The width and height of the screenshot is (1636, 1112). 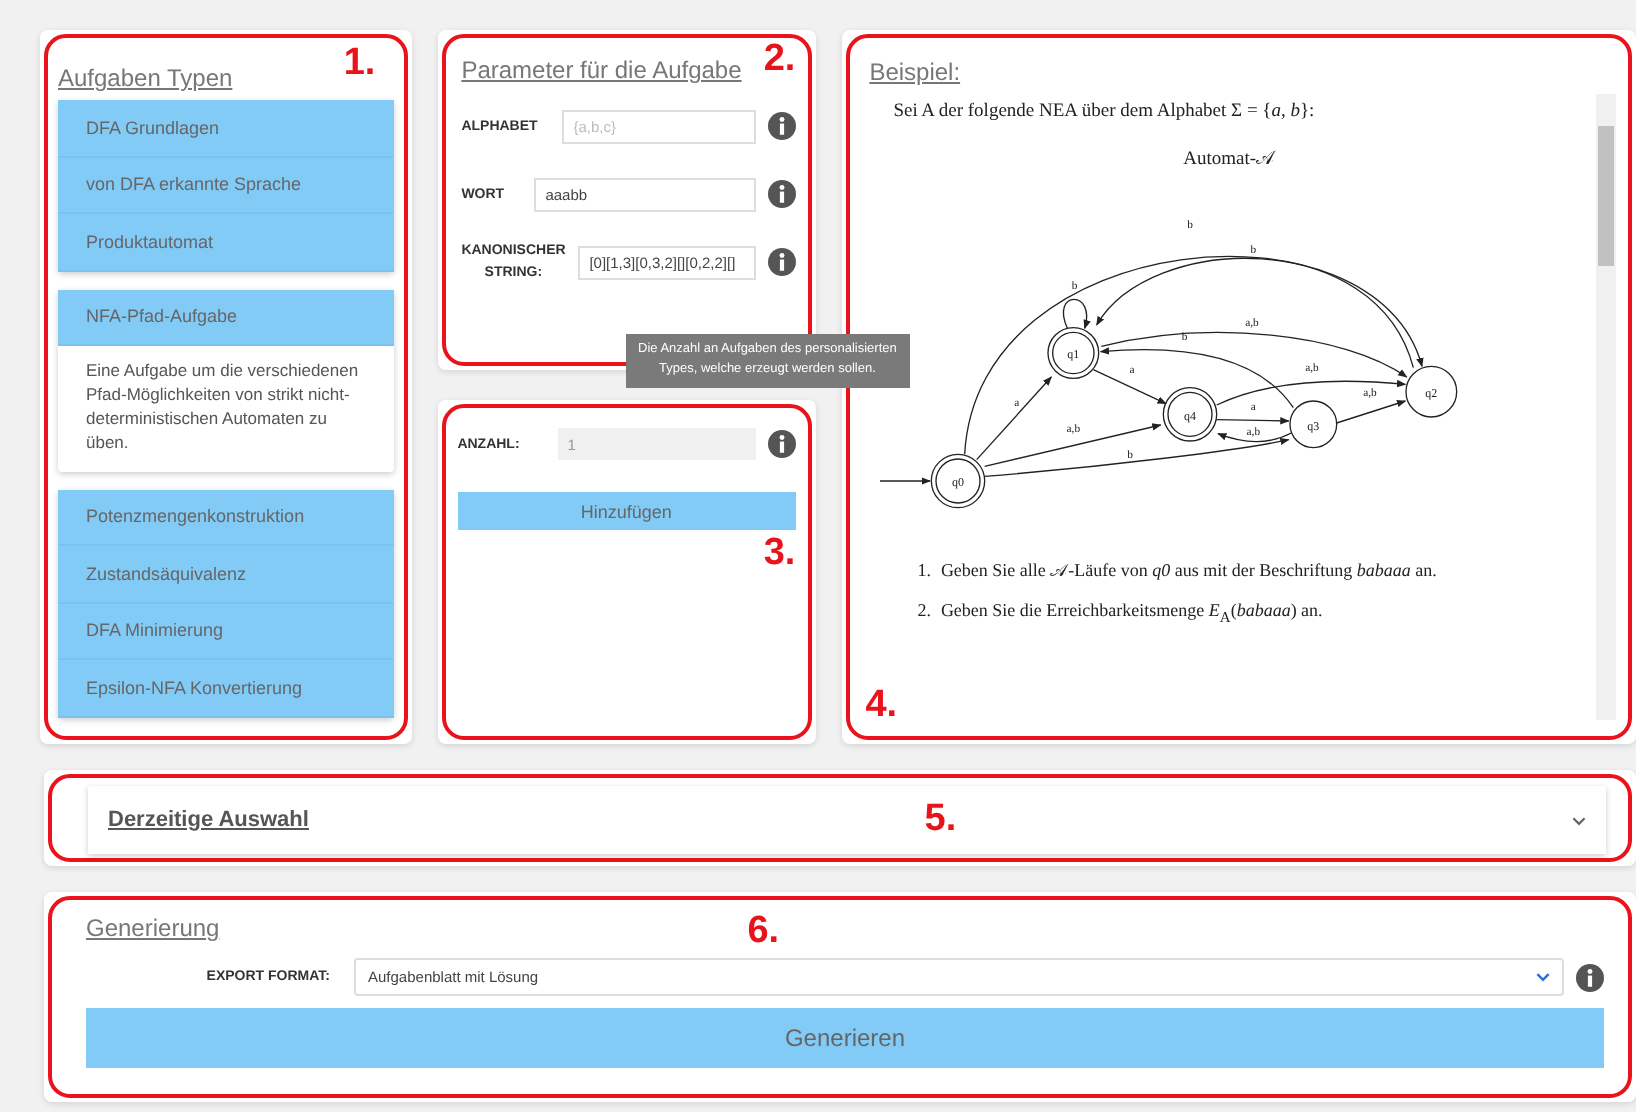 What do you see at coordinates (226, 242) in the screenshot?
I see `task-type-item: Produktautomat` at bounding box center [226, 242].